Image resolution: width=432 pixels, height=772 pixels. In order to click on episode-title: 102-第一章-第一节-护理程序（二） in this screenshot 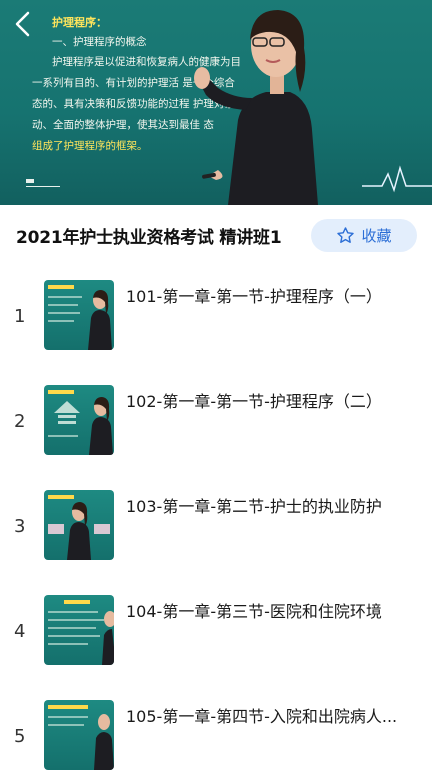, I will do `click(254, 401)`.